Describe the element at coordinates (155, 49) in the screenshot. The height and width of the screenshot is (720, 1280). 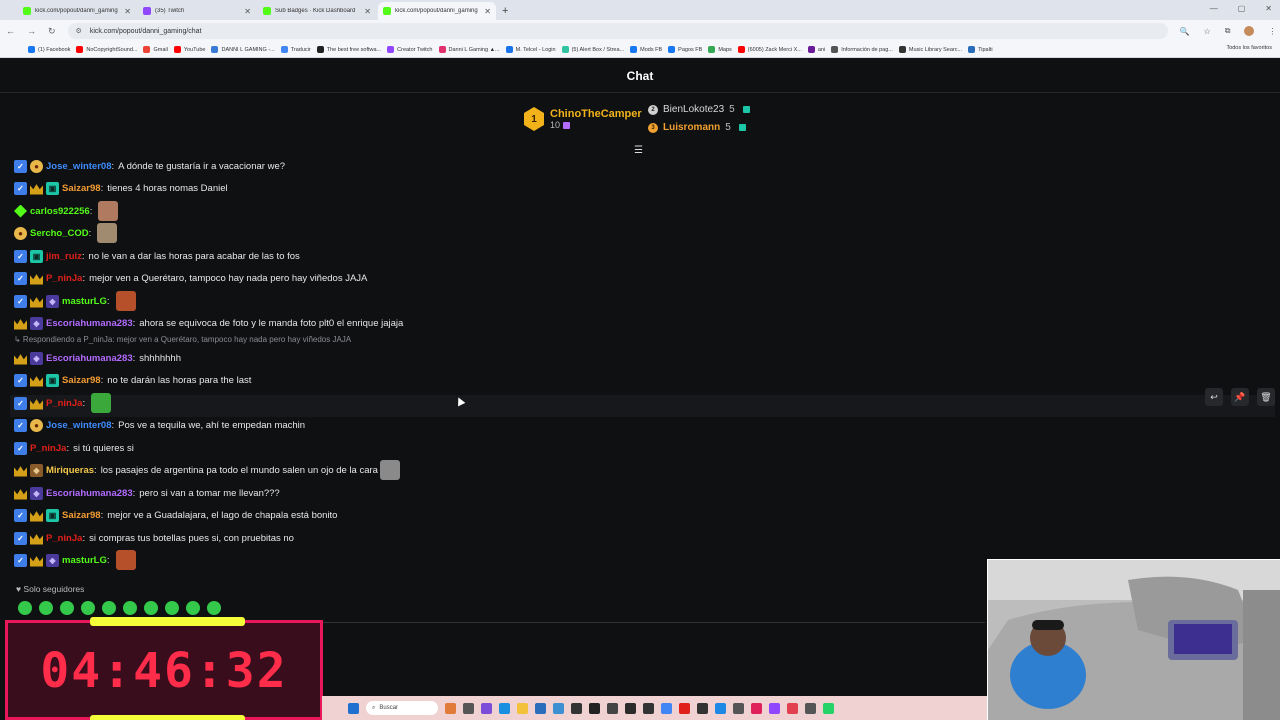
I see `bookmark-item: Gmail` at that location.